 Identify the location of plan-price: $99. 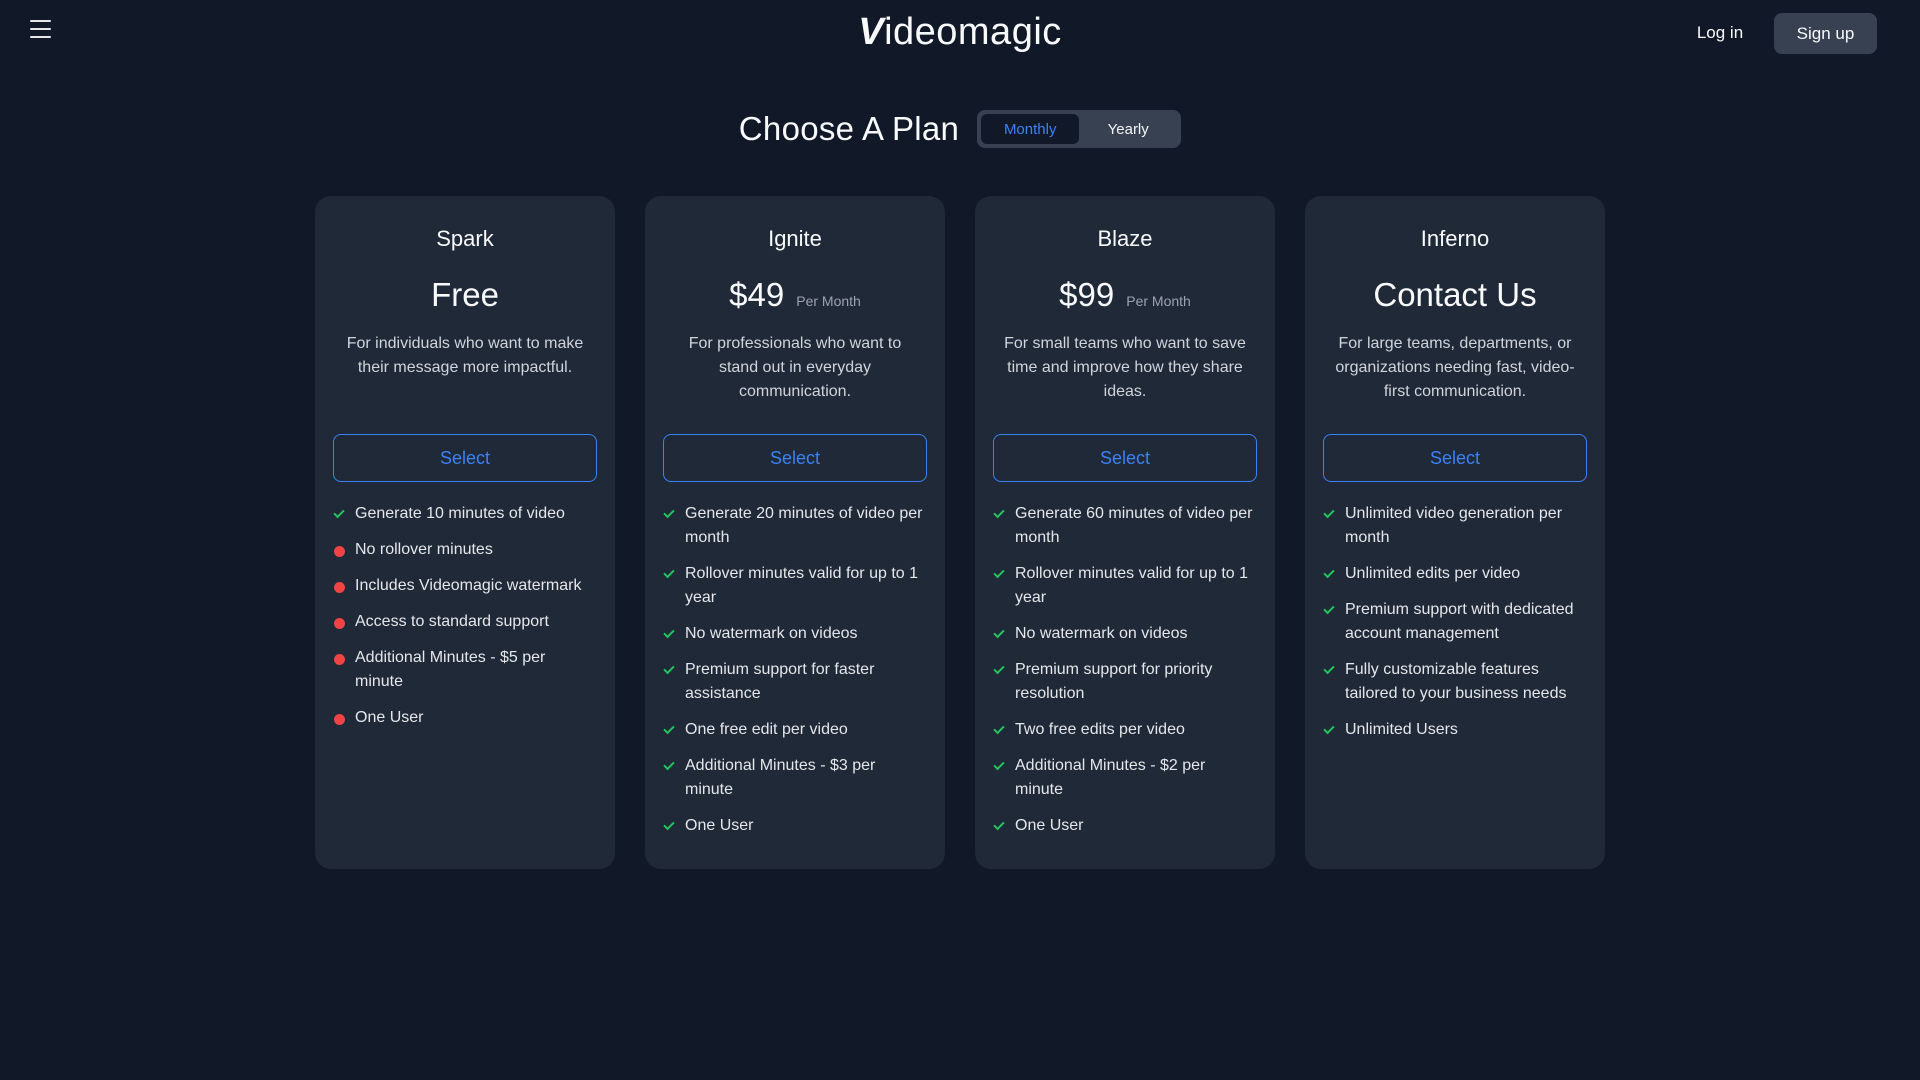
(1087, 294).